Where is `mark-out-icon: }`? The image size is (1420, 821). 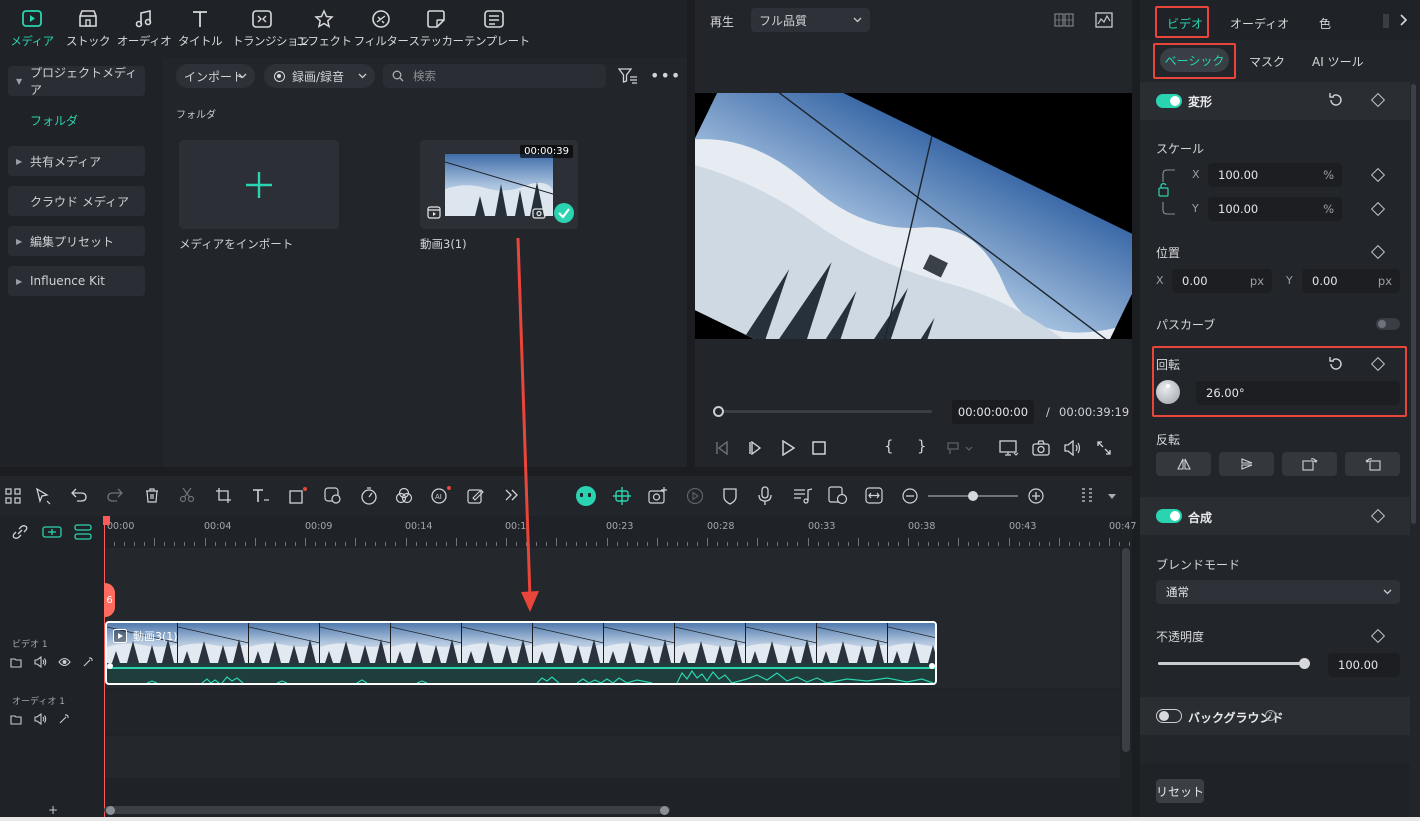
mark-out-icon: } is located at coordinates (922, 446).